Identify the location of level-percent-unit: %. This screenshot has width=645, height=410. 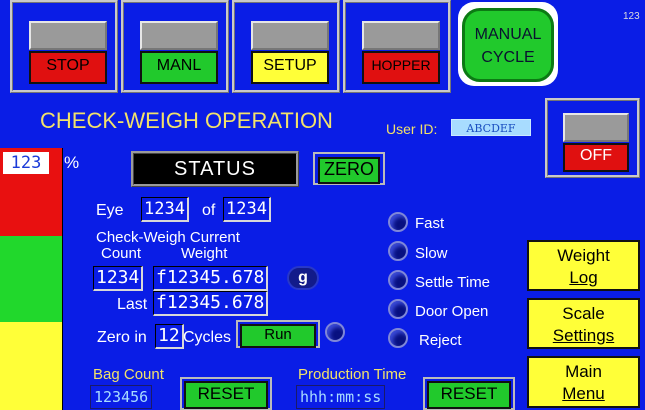
(72, 162).